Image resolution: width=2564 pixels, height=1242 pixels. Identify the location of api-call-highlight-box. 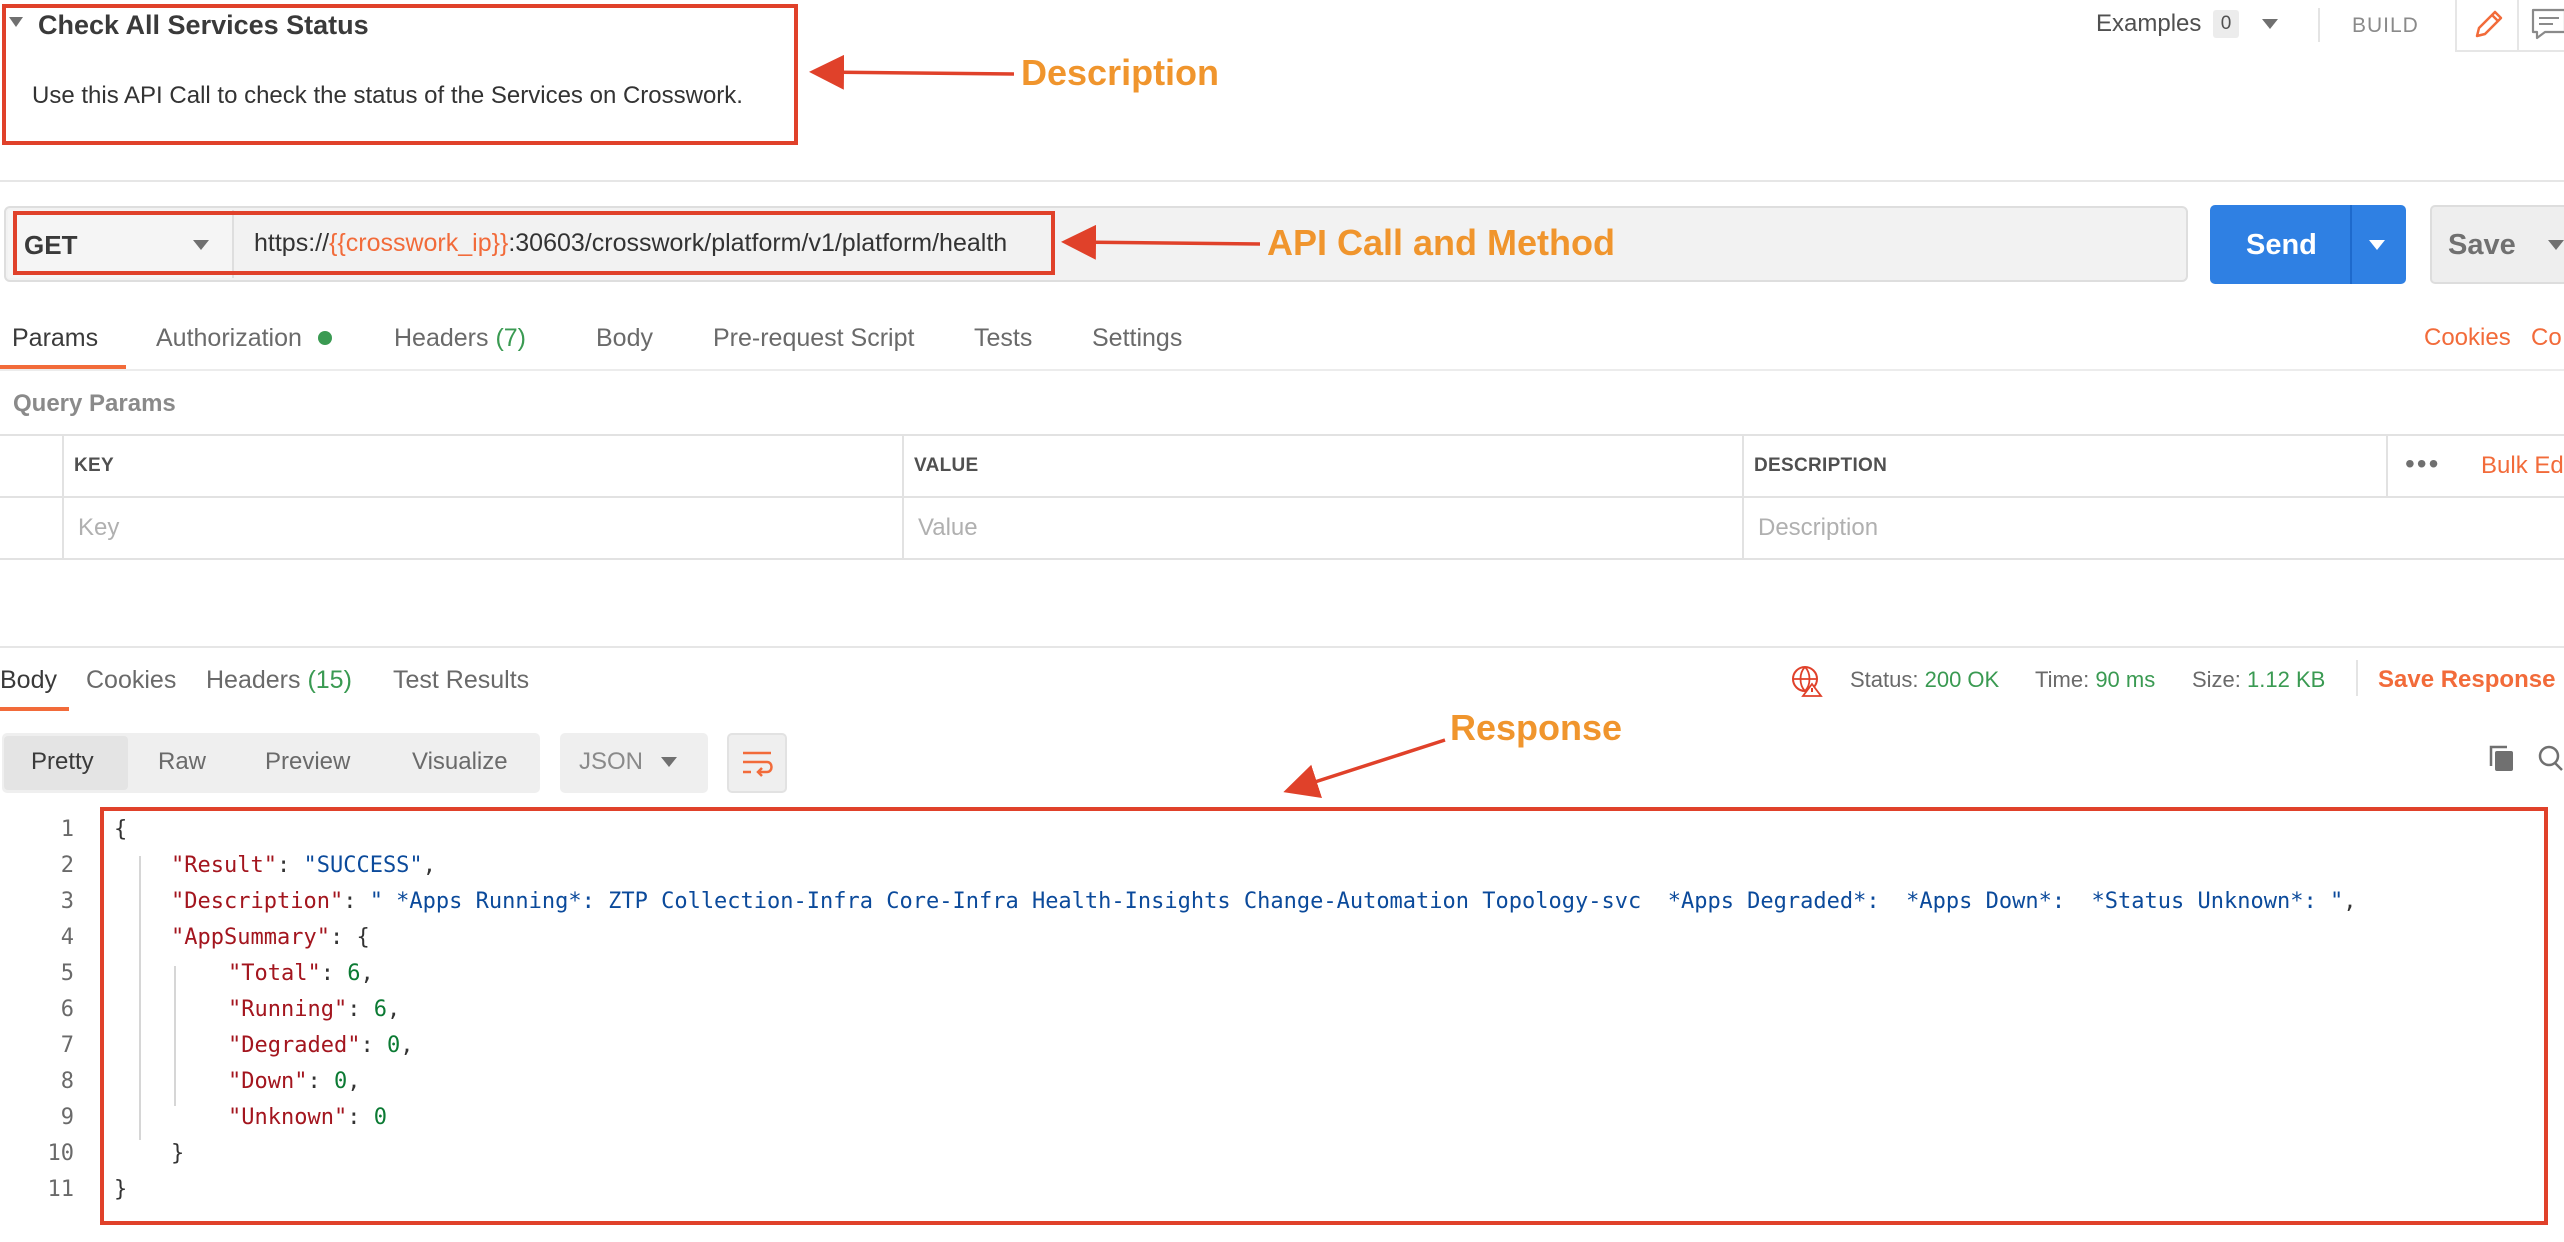
(534, 243).